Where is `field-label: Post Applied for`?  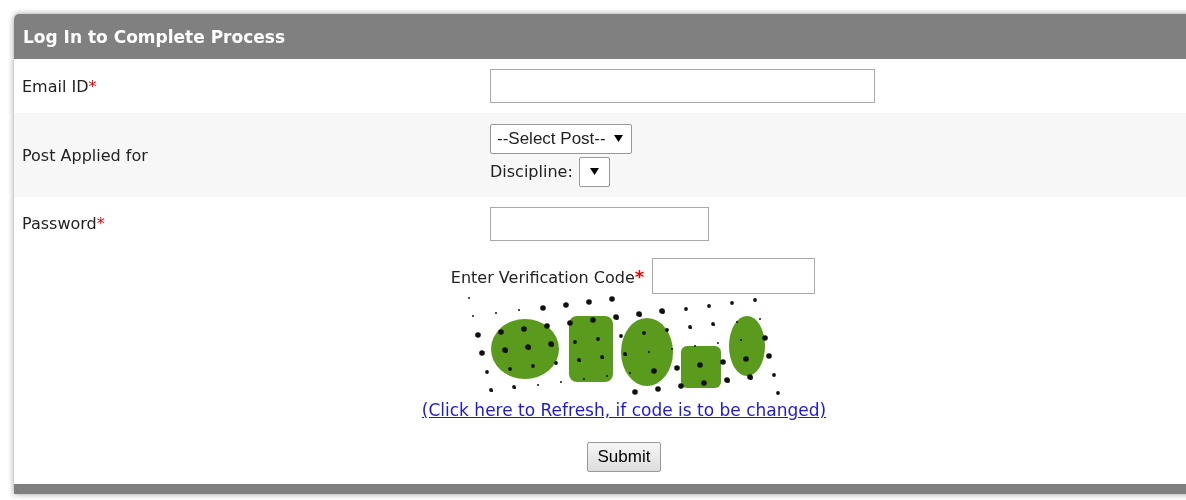
field-label: Post Applied for is located at coordinates (85, 155).